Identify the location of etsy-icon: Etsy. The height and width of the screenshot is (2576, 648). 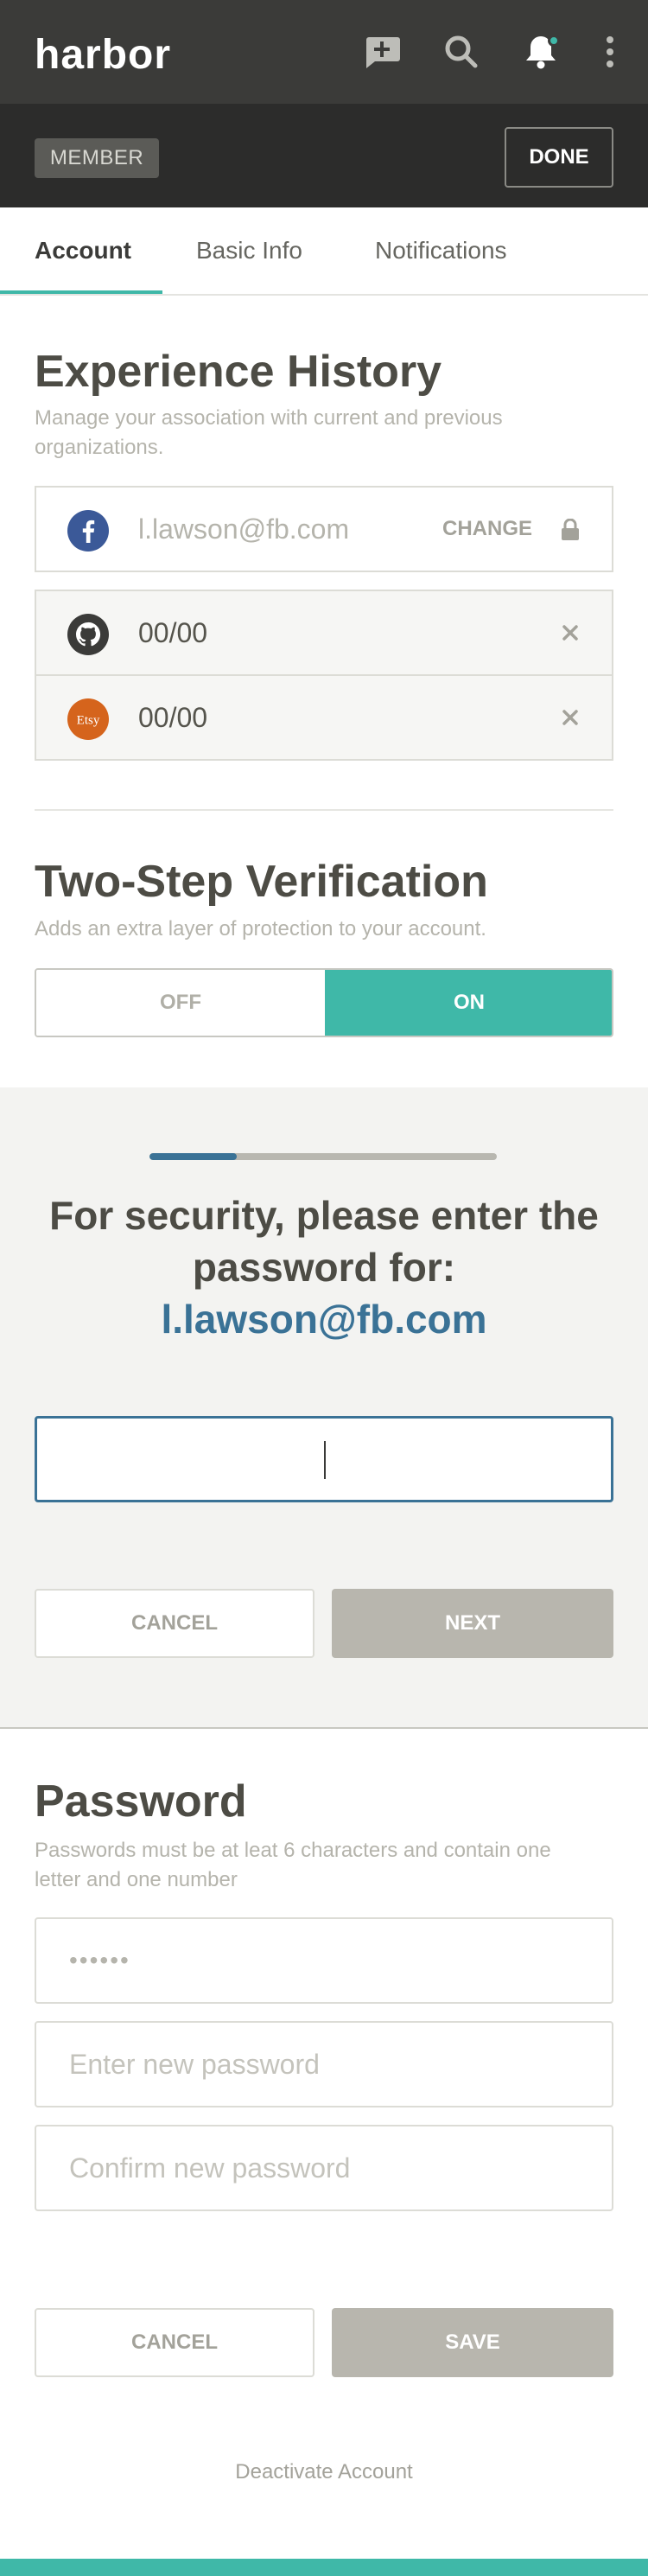
(88, 719).